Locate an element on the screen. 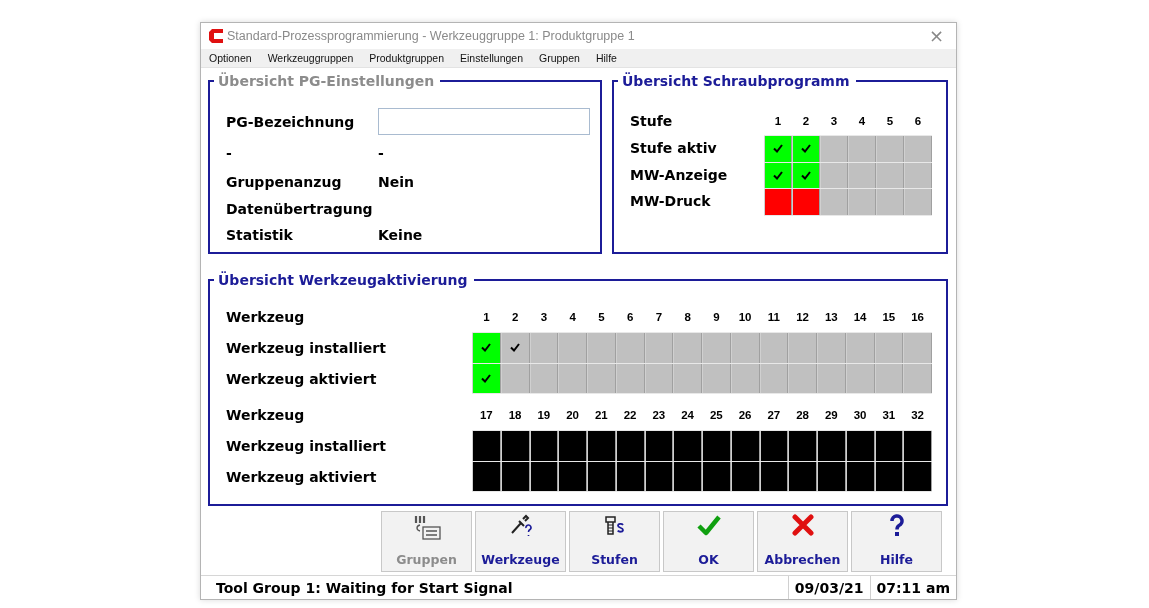 Image resolution: width=1149 pixels, height=608 pixels. toolbar-button: Hilfe is located at coordinates (896, 541).